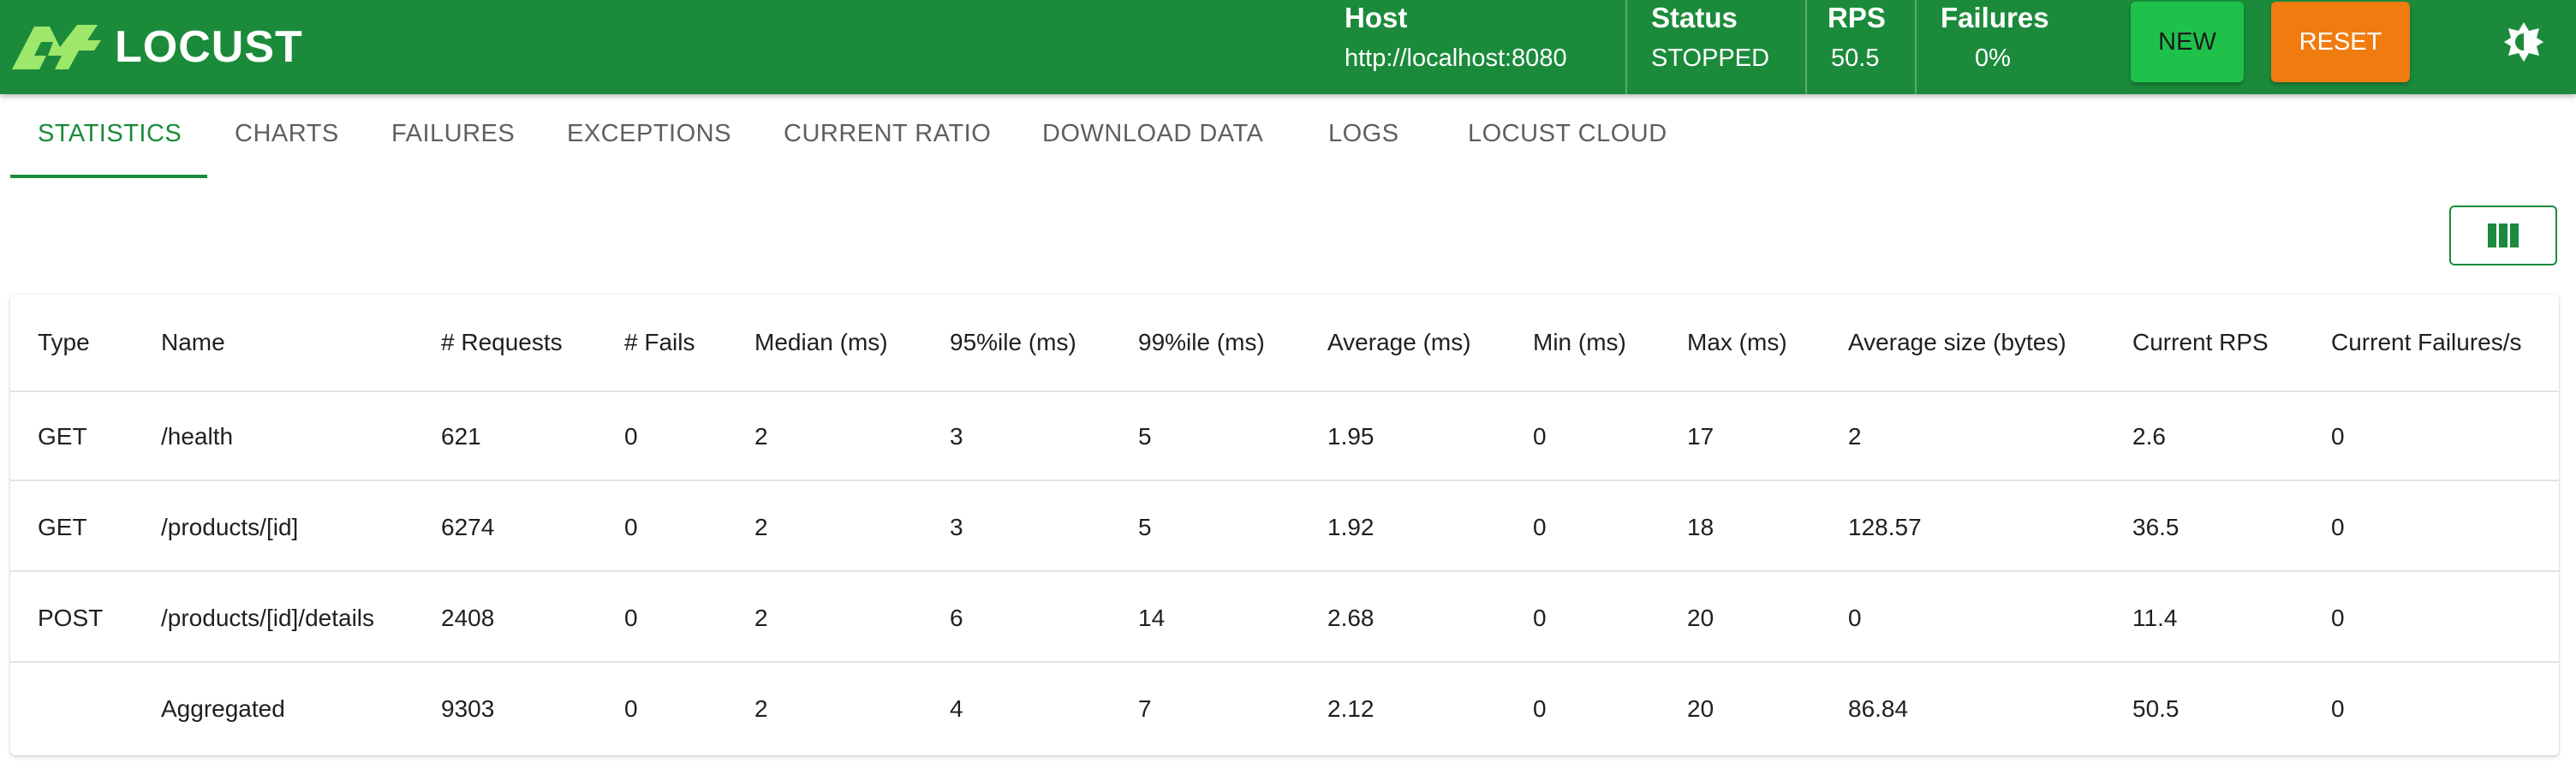 Image resolution: width=2576 pixels, height=769 pixels. What do you see at coordinates (1201, 342) in the screenshot?
I see `header-99pct: 99%ile (ms)` at bounding box center [1201, 342].